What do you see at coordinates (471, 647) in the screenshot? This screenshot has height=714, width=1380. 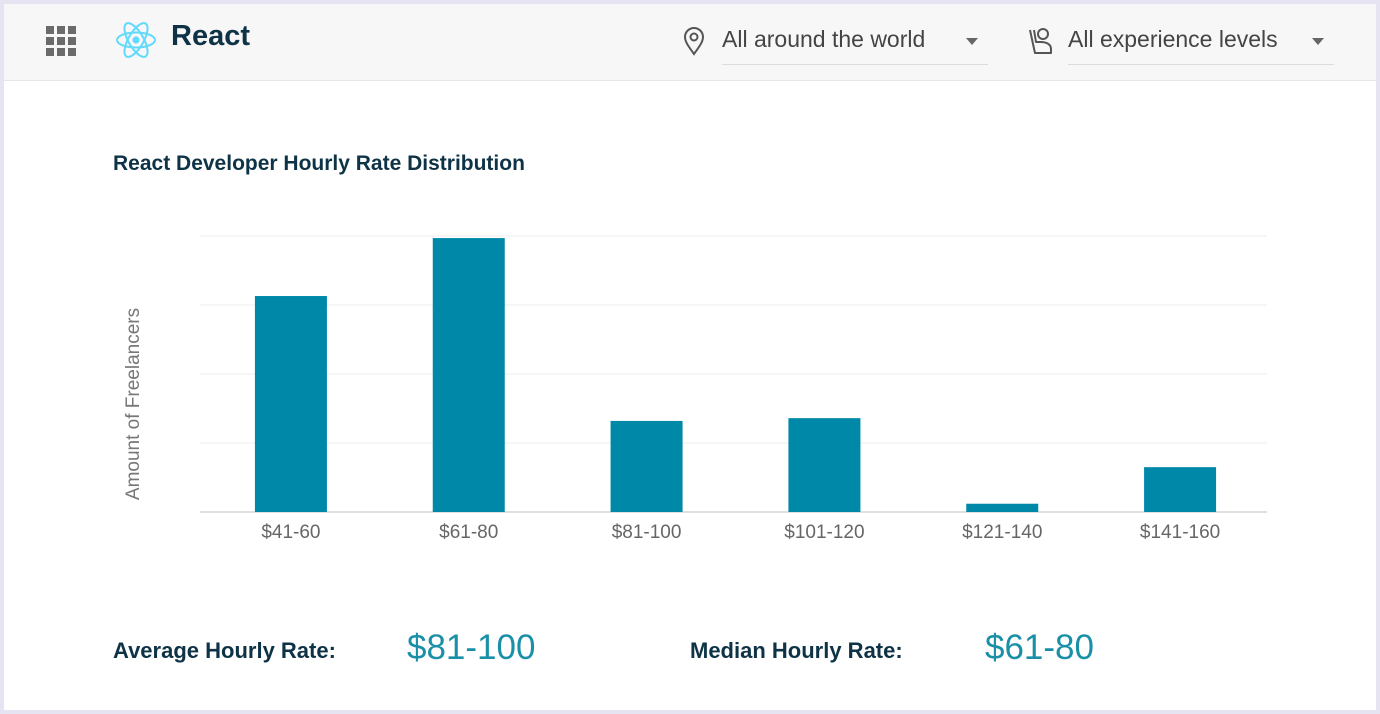 I see `average-rate-value: $81-100` at bounding box center [471, 647].